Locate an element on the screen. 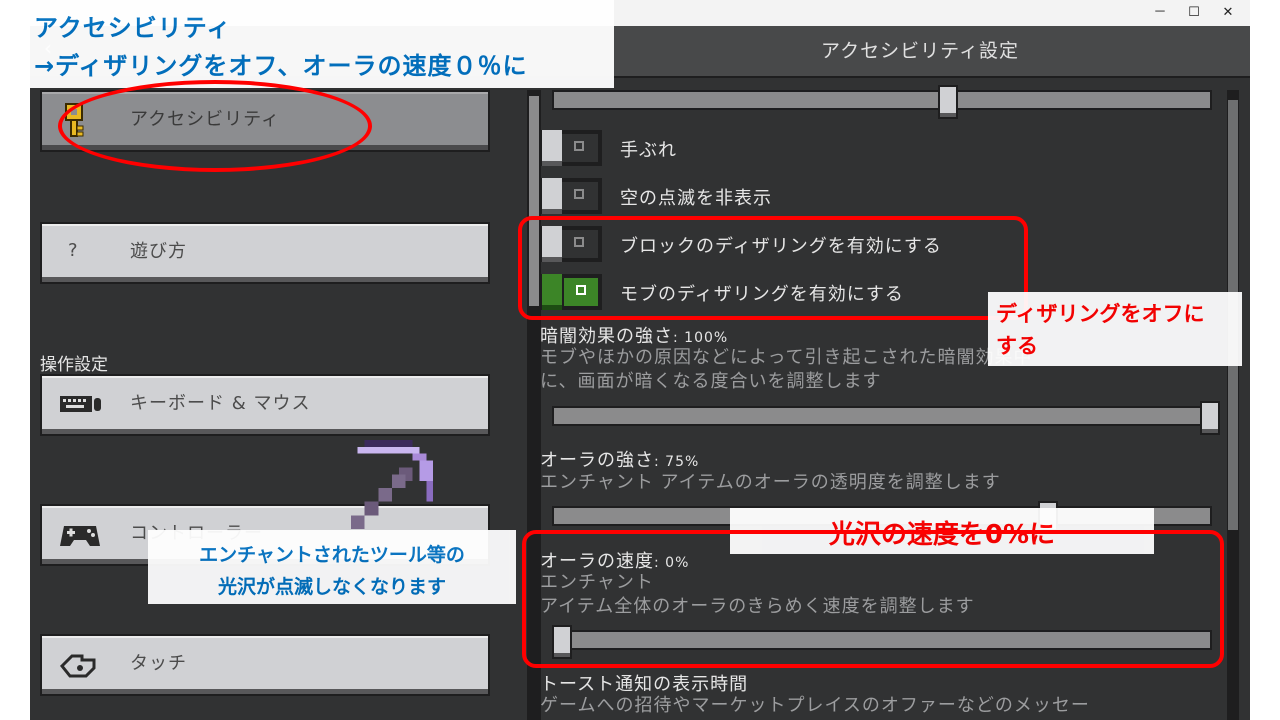  keyboard-icon is located at coordinates (80, 404).